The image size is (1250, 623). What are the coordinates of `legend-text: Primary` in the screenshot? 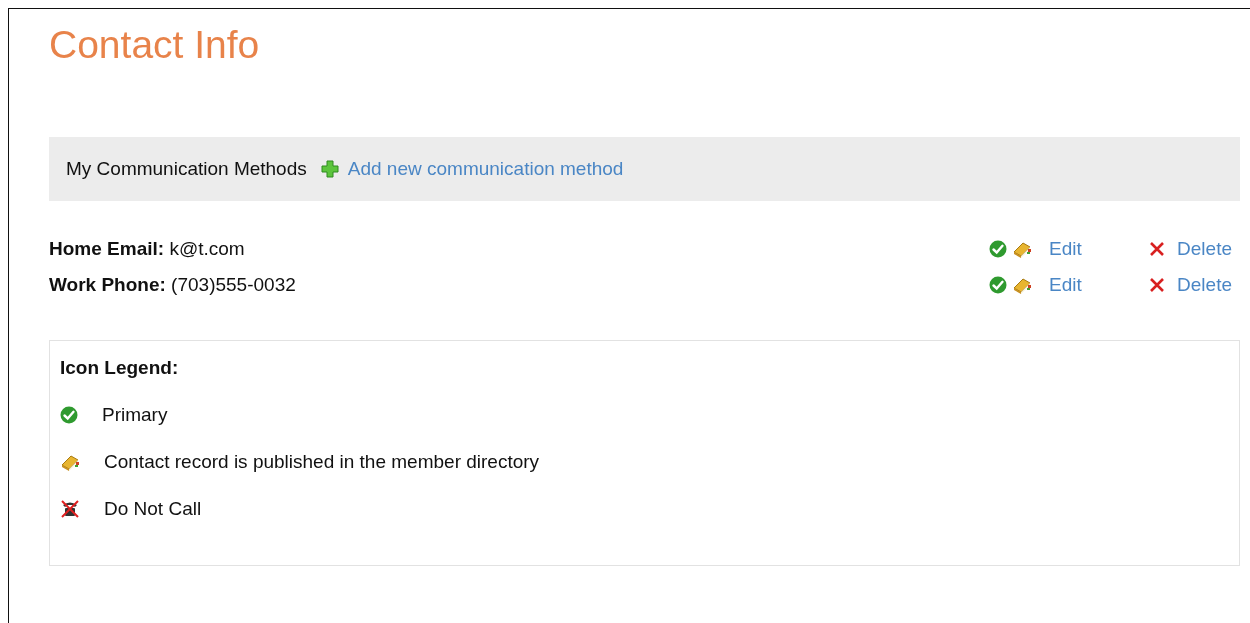 It's located at (135, 415).